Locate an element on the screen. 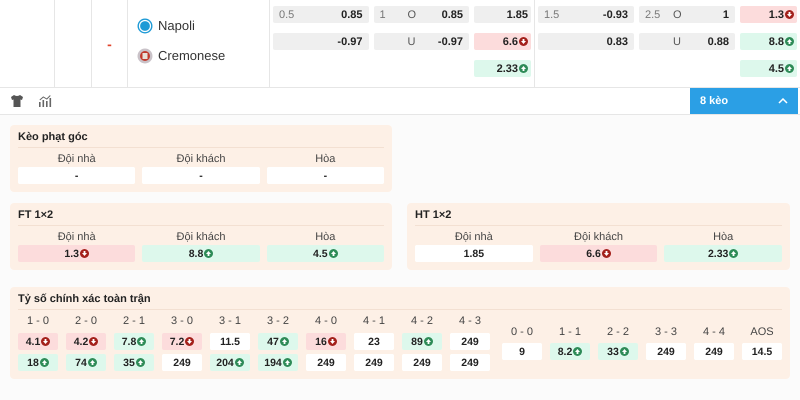 The height and width of the screenshot is (400, 800). score-label: 2 - 2 is located at coordinates (618, 332).